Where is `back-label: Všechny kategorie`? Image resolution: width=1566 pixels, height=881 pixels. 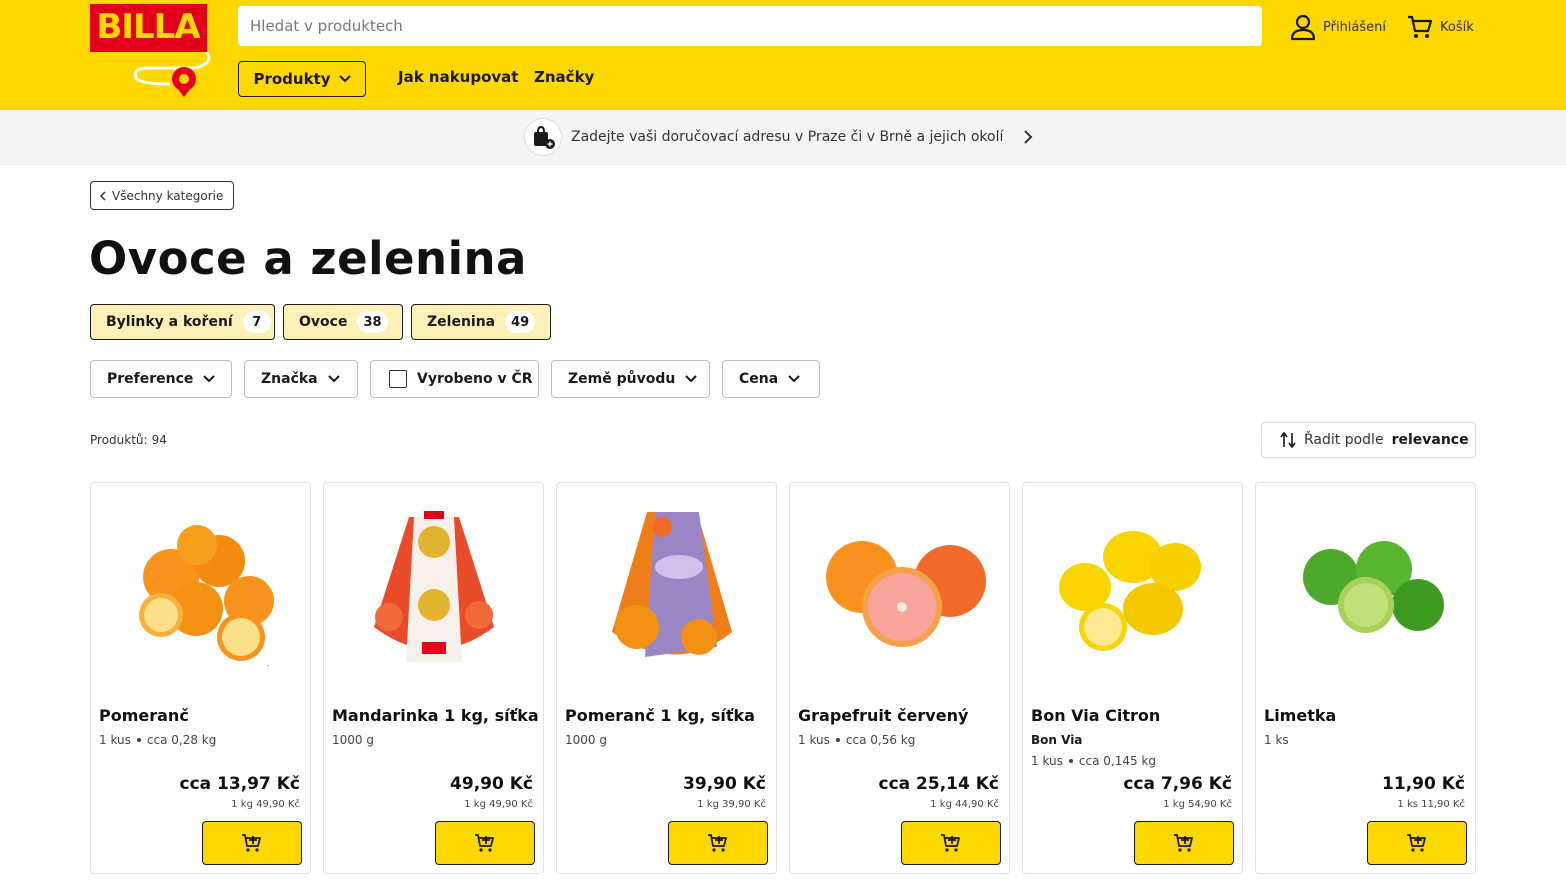 back-label: Všechny kategorie is located at coordinates (168, 195).